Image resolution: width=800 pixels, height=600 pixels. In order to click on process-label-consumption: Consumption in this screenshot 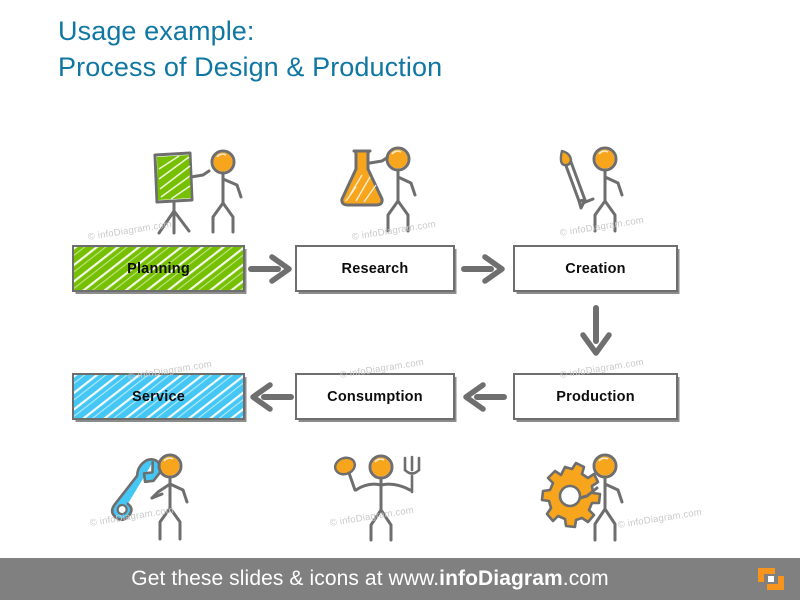, I will do `click(375, 396)`.